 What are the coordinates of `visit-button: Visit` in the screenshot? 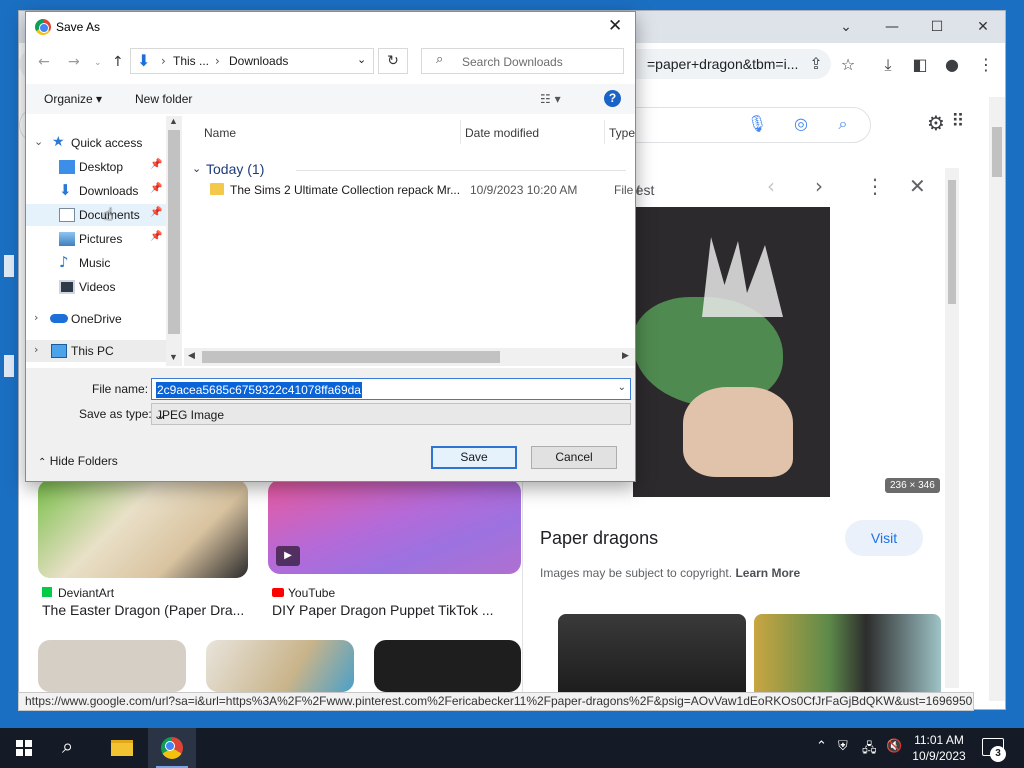 It's located at (884, 538).